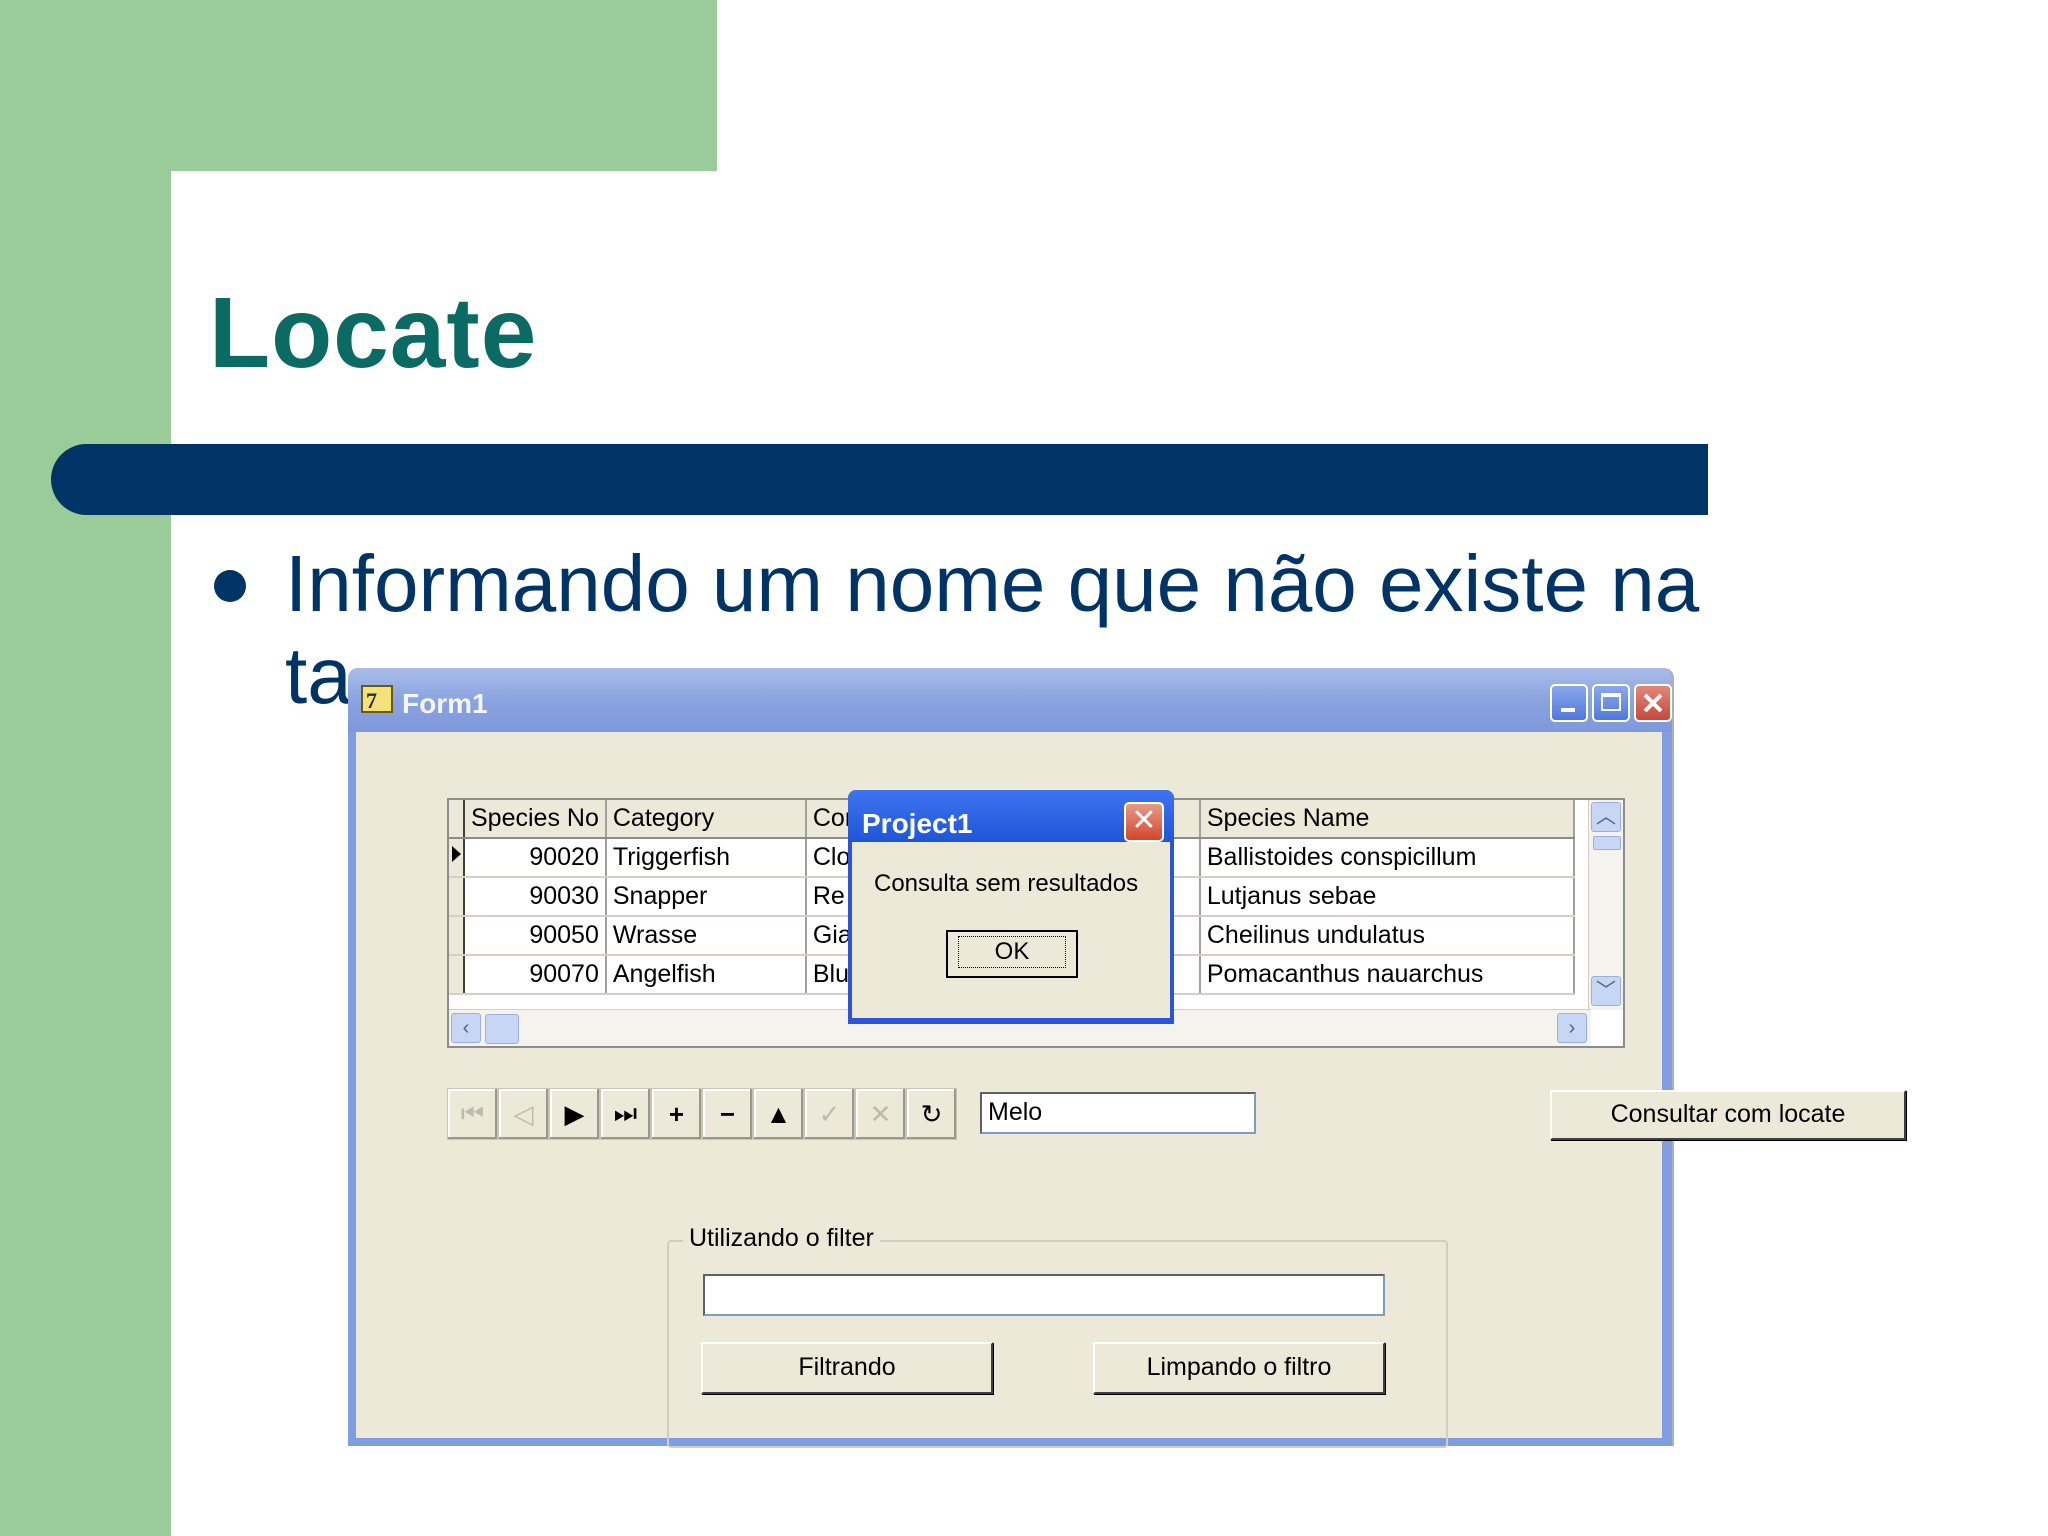 This screenshot has height=1536, width=2048. Describe the element at coordinates (781, 1238) in the screenshot. I see `filter-group-label: Utilizando o filter` at that location.